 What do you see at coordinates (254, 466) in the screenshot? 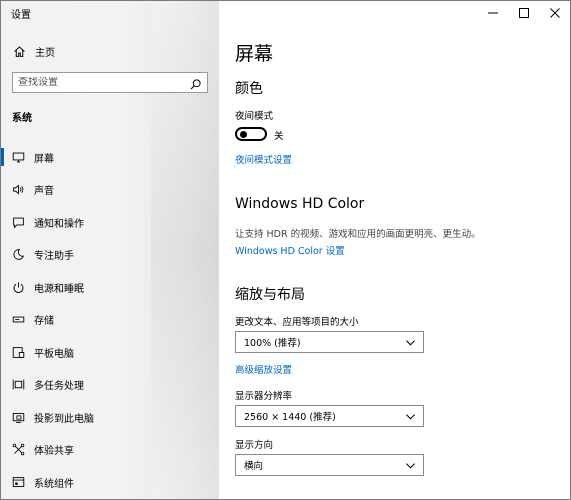
I see `orientation-value: 横向` at bounding box center [254, 466].